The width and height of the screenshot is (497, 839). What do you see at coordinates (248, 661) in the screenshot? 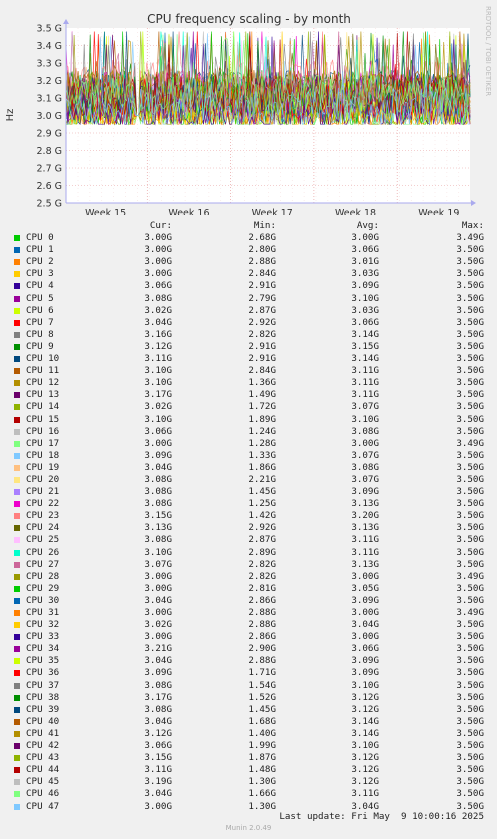
I see `legend-row: CPU 35 3.04G 2.88G 3.09G 3.50G` at bounding box center [248, 661].